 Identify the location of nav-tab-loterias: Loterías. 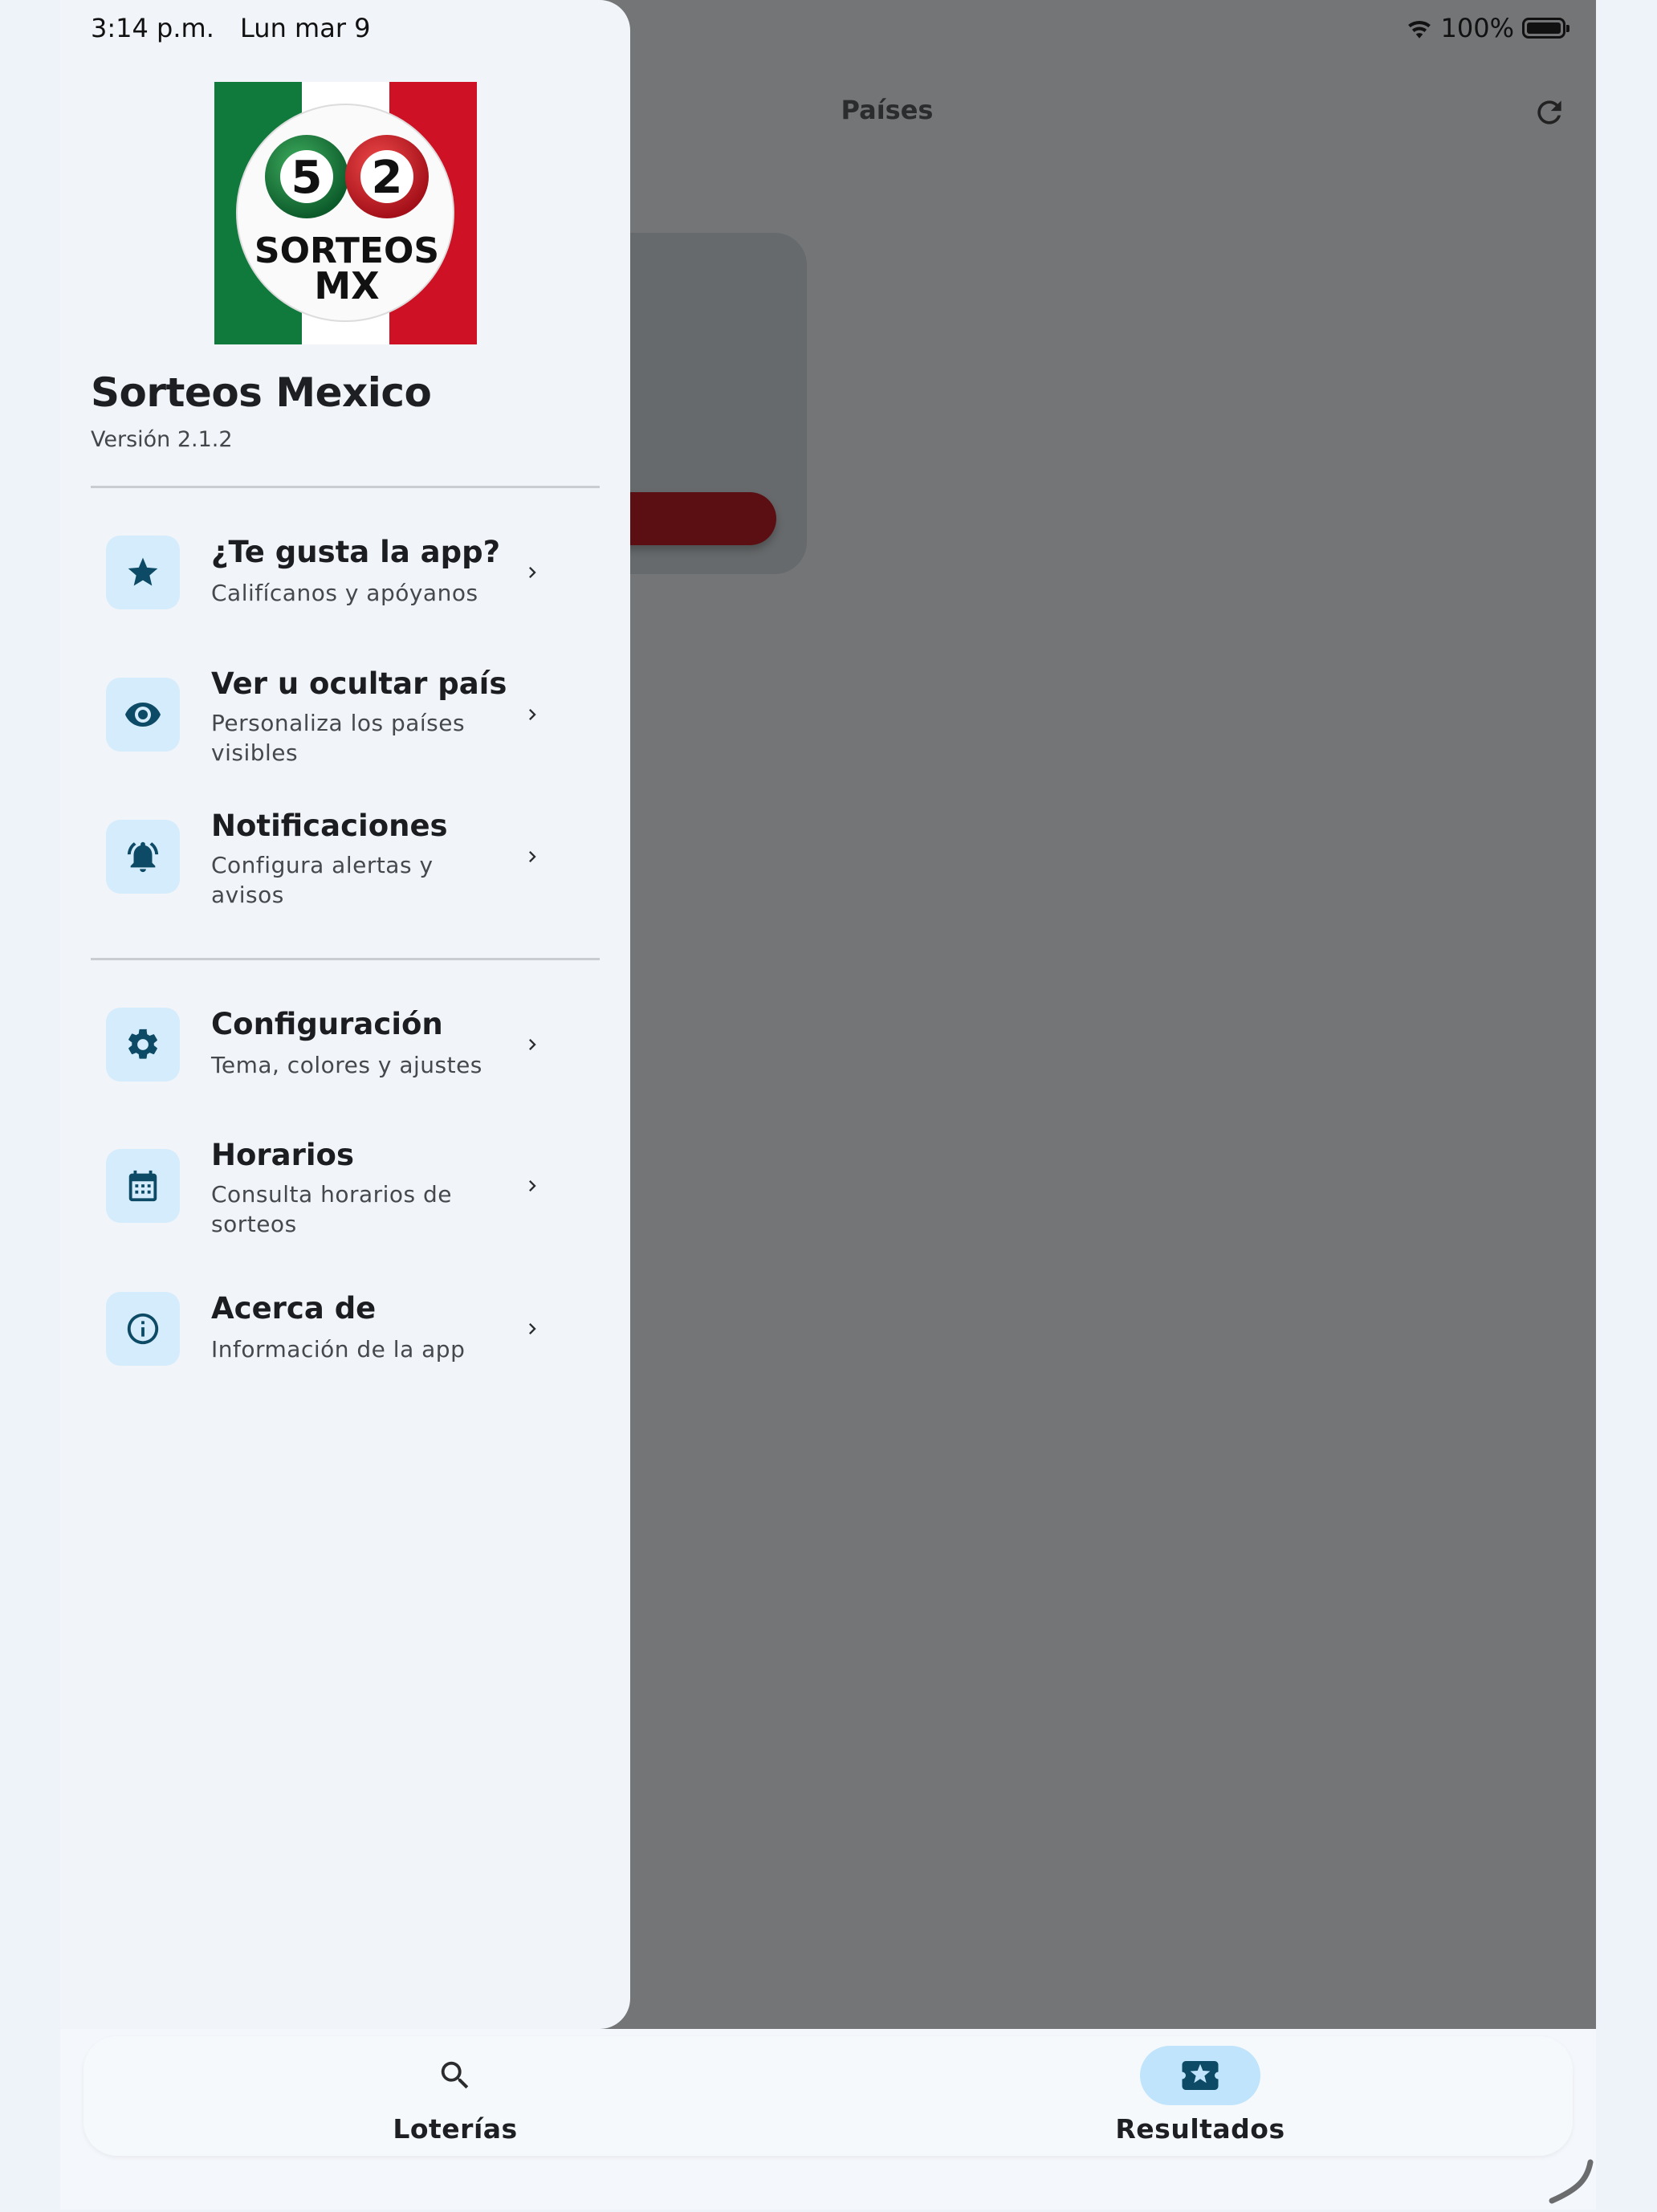
(455, 2096).